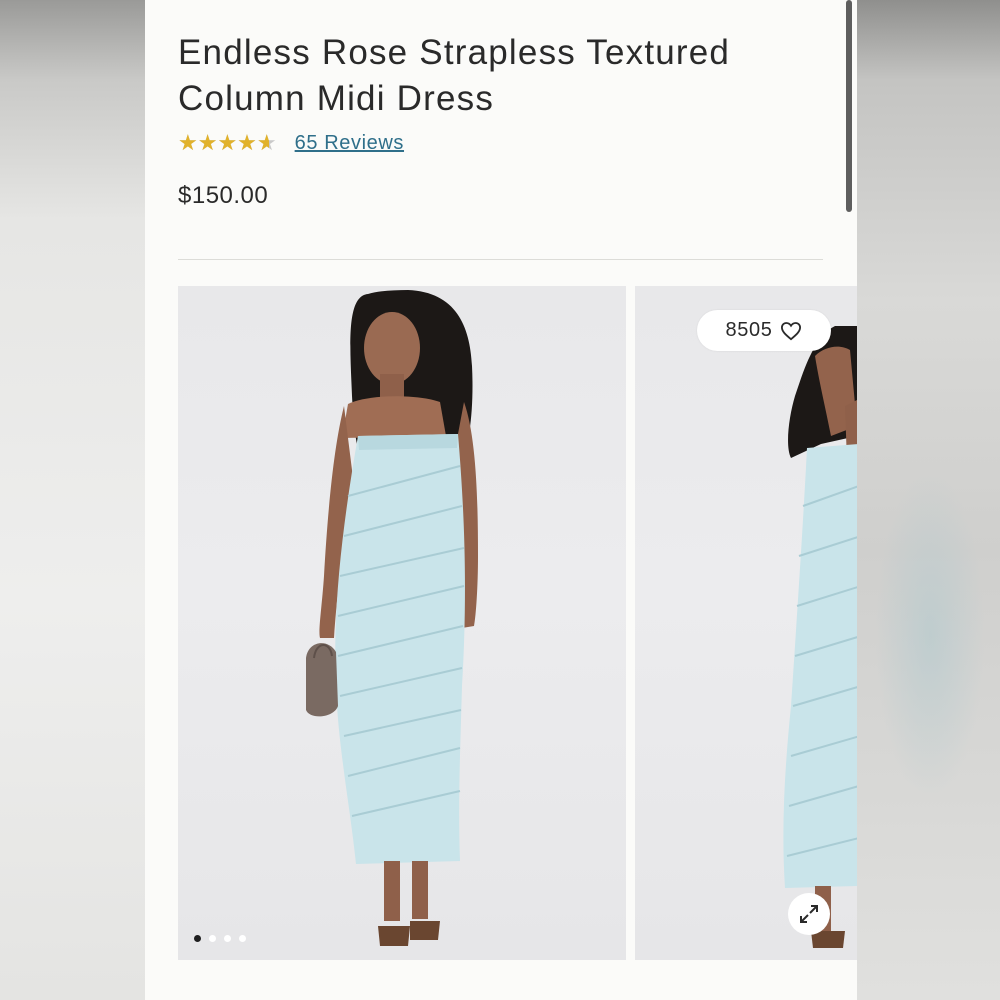 The height and width of the screenshot is (1000, 1000). Describe the element at coordinates (72, 500) in the screenshot. I see `blurred-background-left` at that location.